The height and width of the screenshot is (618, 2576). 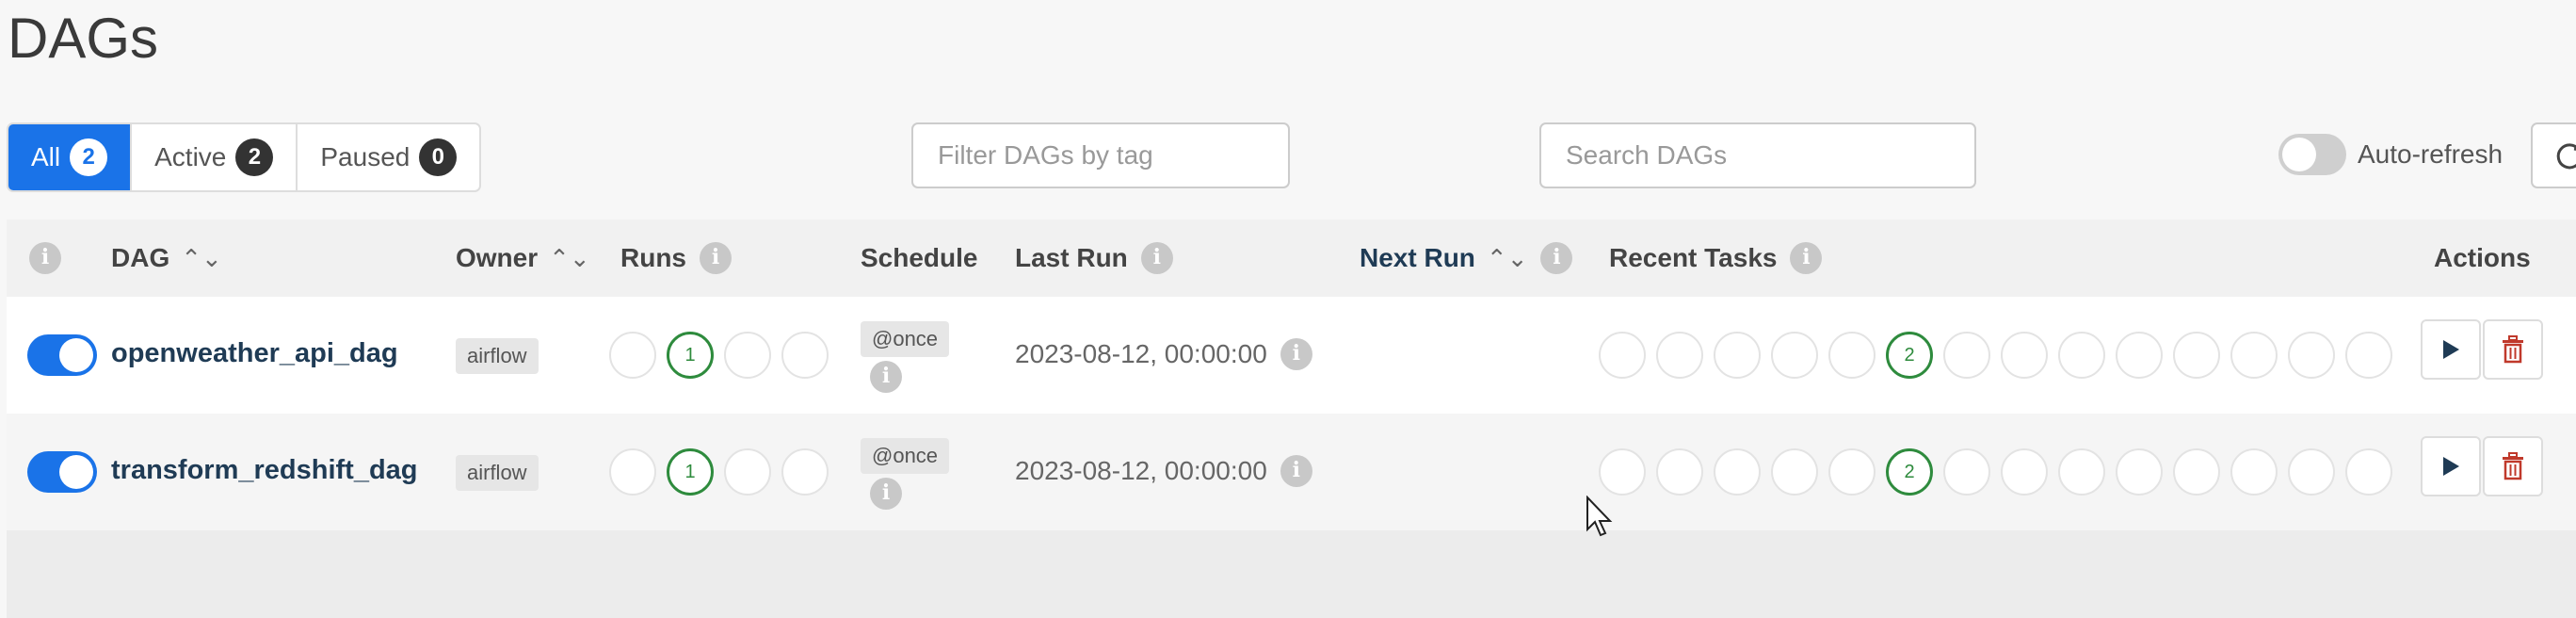 I want to click on header-actions-label: Actions, so click(x=2482, y=257).